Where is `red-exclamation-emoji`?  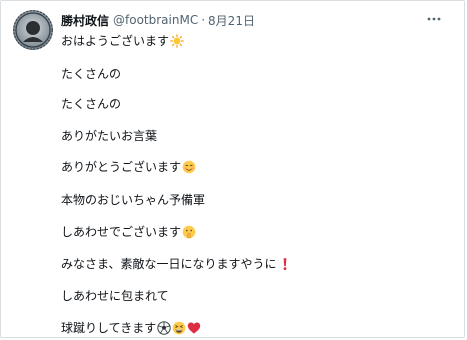
red-exclamation-emoji is located at coordinates (285, 264).